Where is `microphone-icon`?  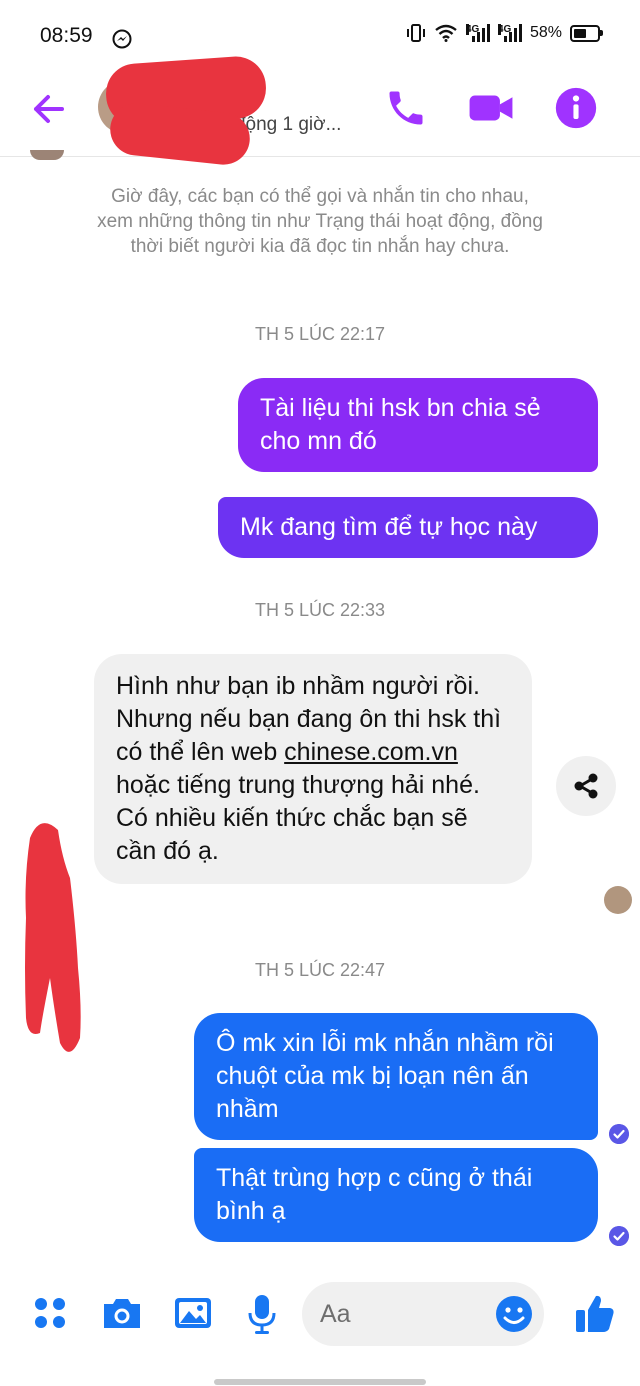
microphone-icon is located at coordinates (262, 1313).